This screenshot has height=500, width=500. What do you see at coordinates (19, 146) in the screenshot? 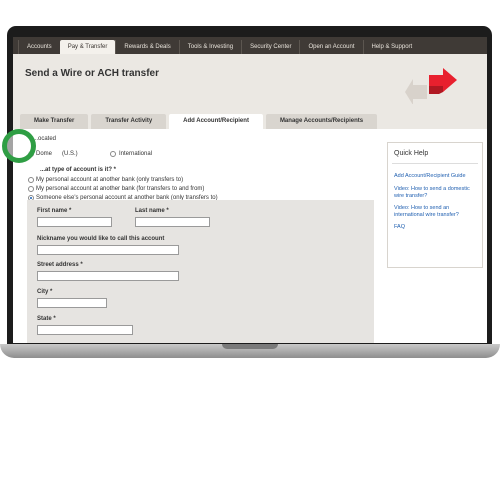
I see `highlight-ring` at bounding box center [19, 146].